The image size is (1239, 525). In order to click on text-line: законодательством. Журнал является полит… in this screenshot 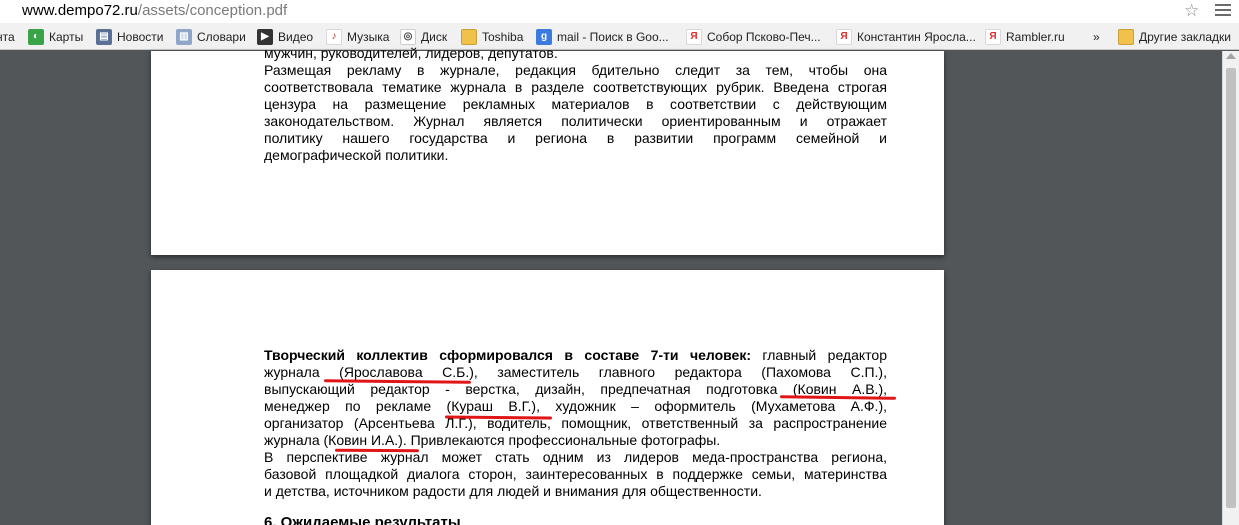, I will do `click(575, 121)`.